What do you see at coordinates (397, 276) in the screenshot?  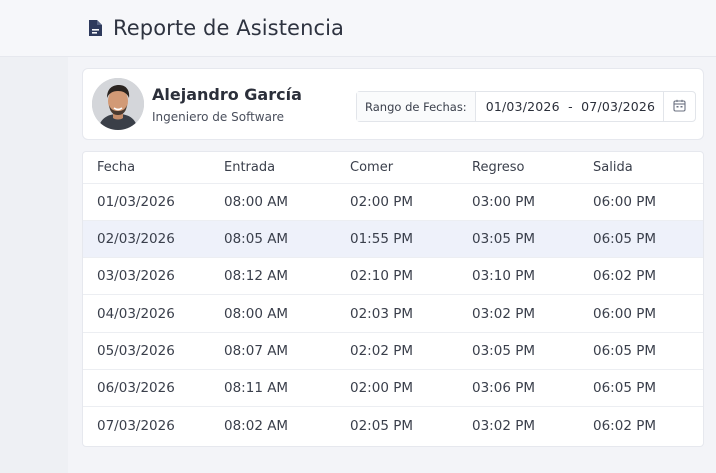 I see `cell-comer: 02:10 PM` at bounding box center [397, 276].